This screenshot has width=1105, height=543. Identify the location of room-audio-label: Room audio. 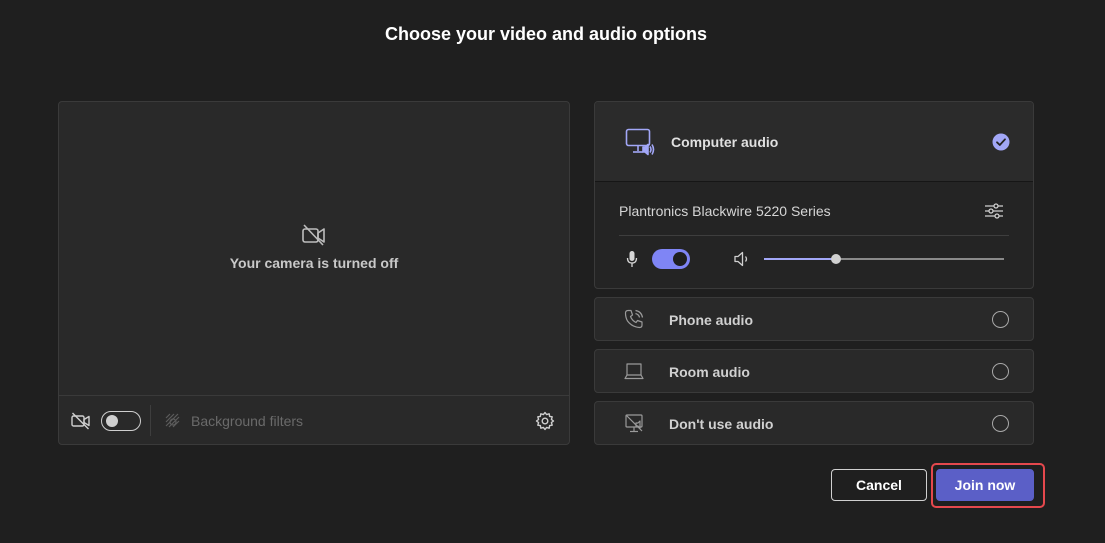
(709, 372).